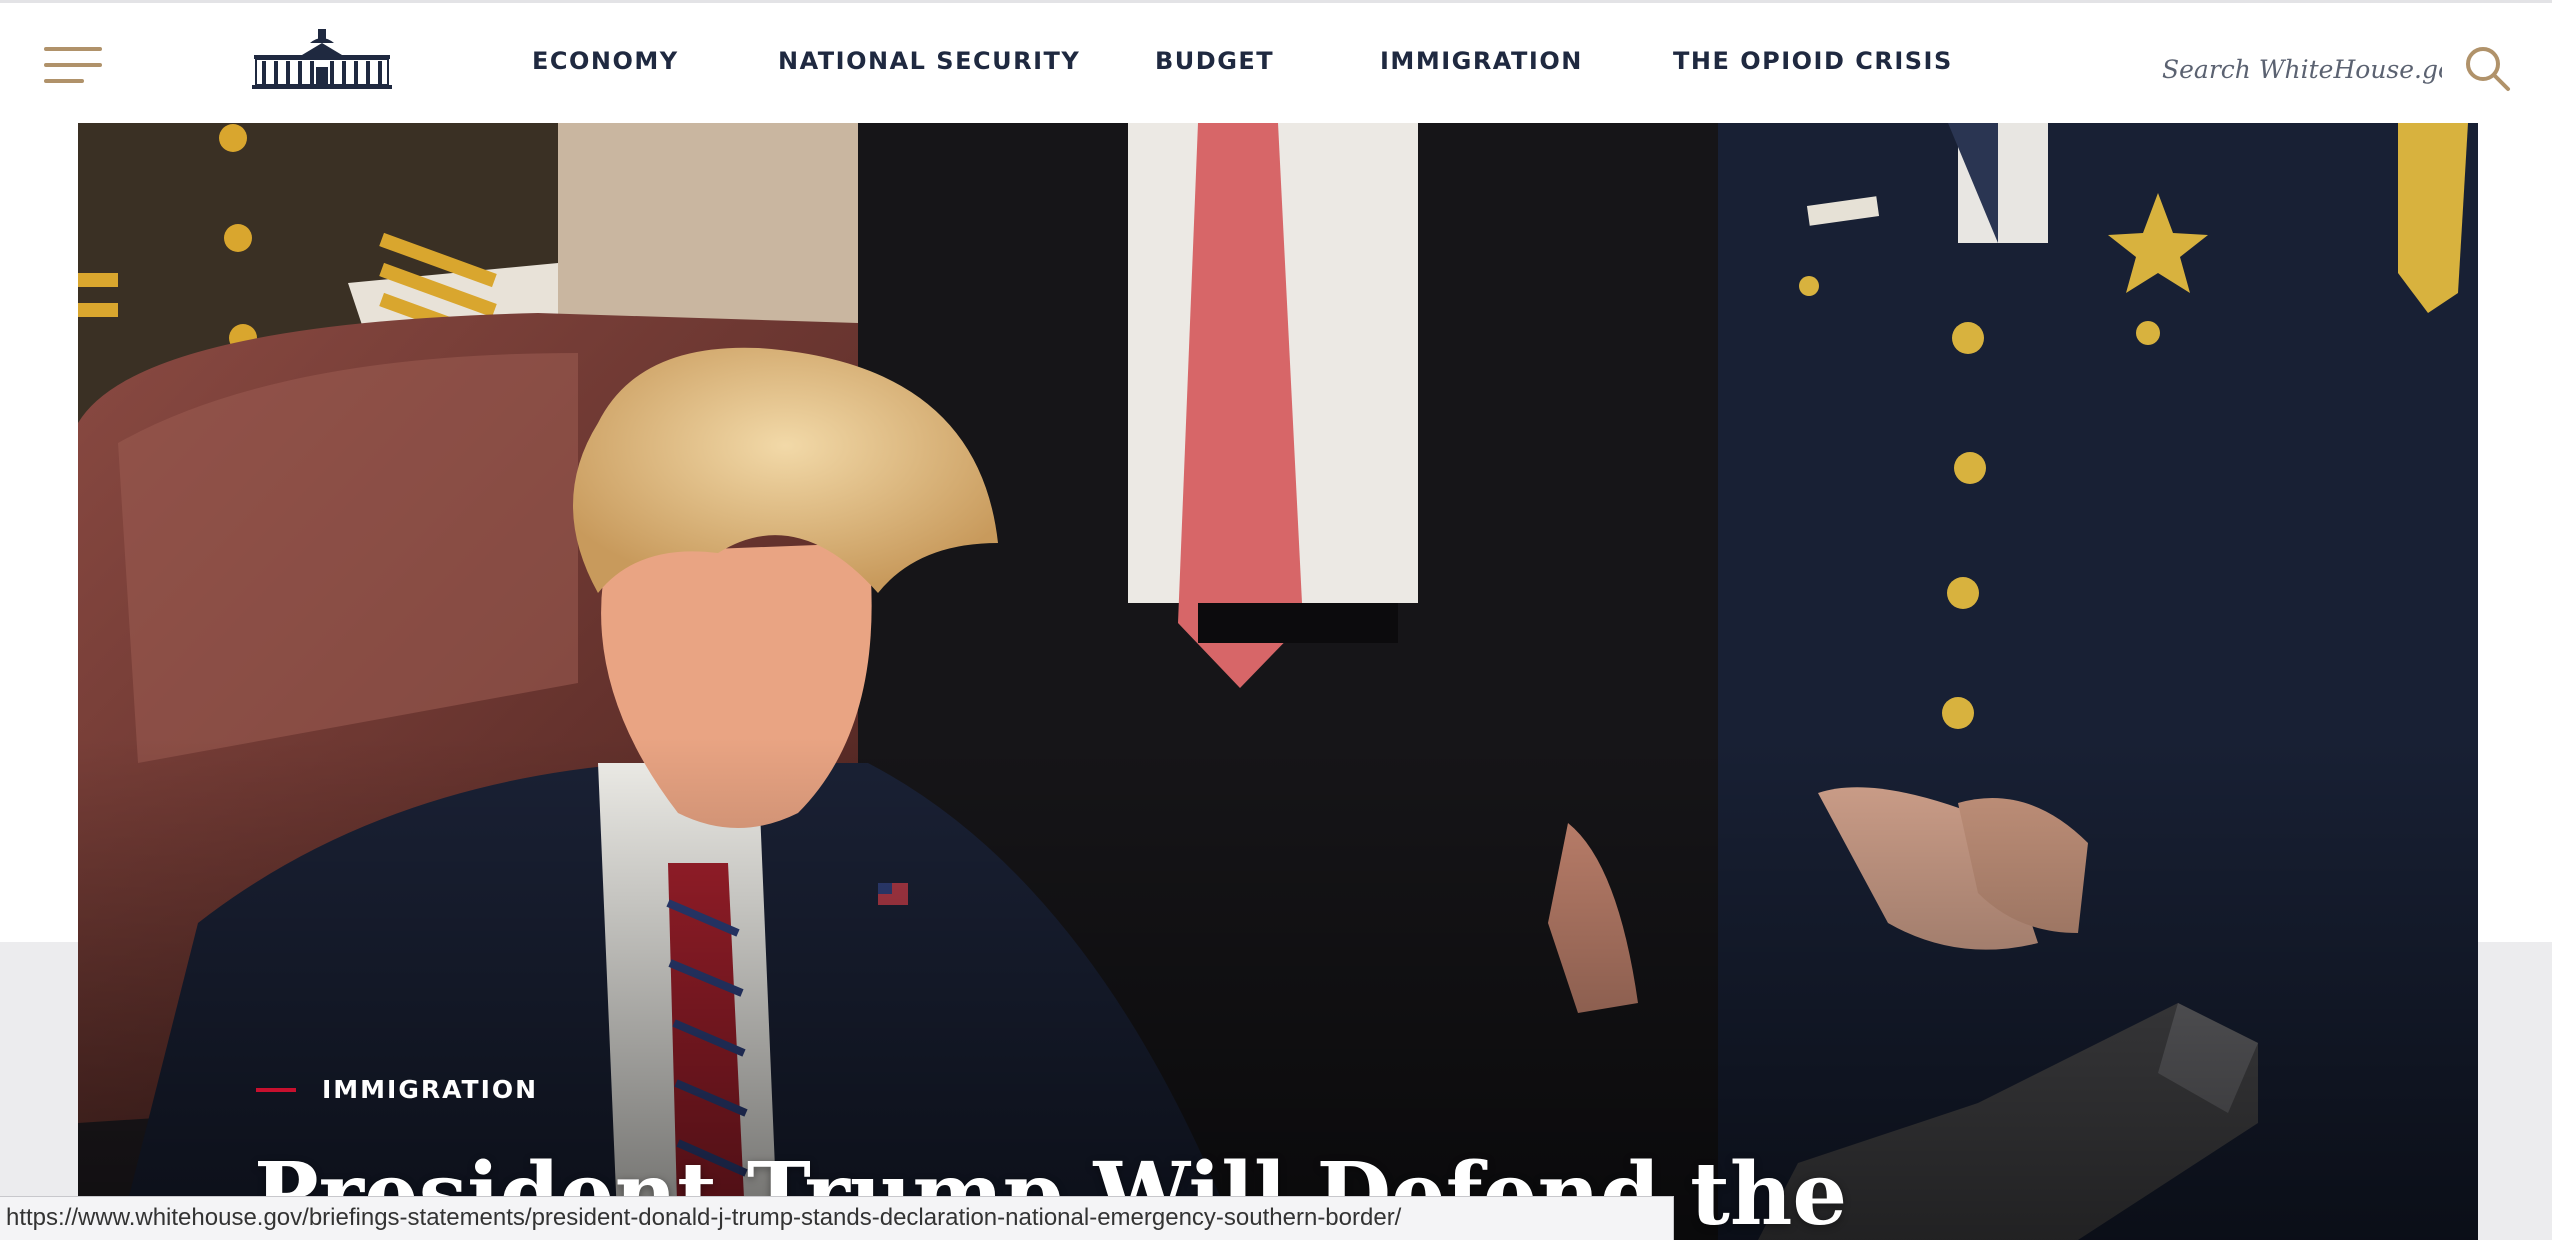  I want to click on category-kicker: IMMIGRATION, so click(397, 1089).